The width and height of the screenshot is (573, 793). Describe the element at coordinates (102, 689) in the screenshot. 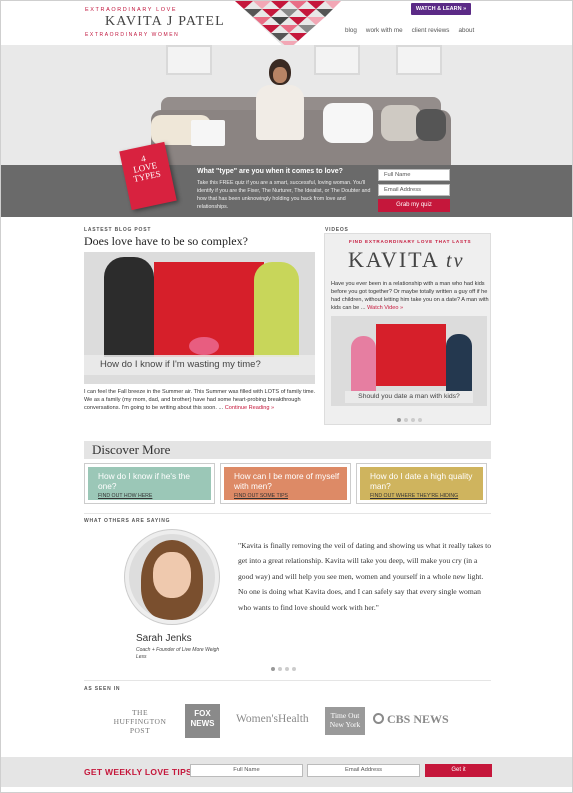

I see `press-label: AS SEEN IN` at that location.